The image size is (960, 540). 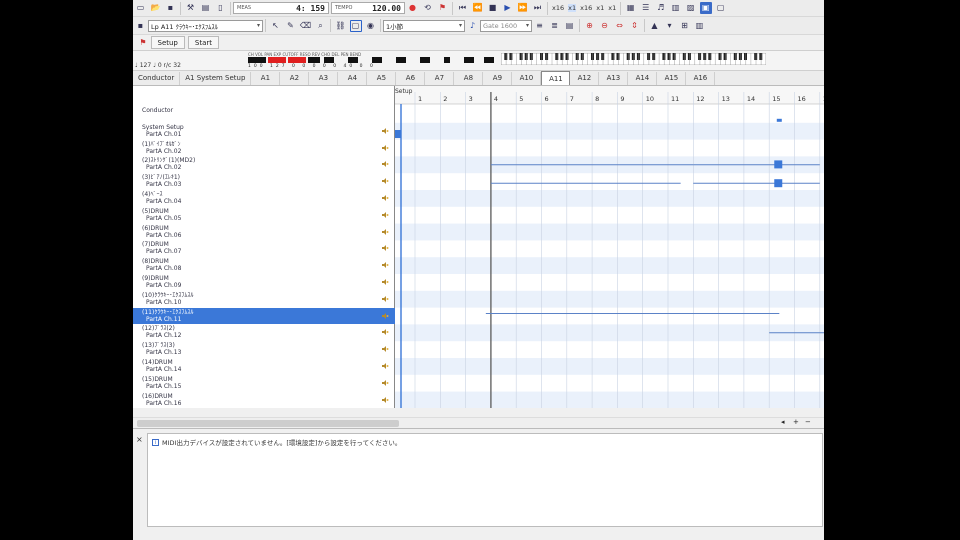 I want to click on zoom-plus-icon: +, so click(x=796, y=422).